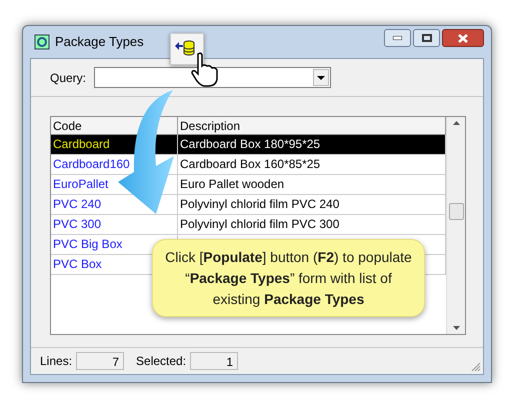 This screenshot has width=515, height=405. Describe the element at coordinates (42, 42) in the screenshot. I see `app-icon` at that location.